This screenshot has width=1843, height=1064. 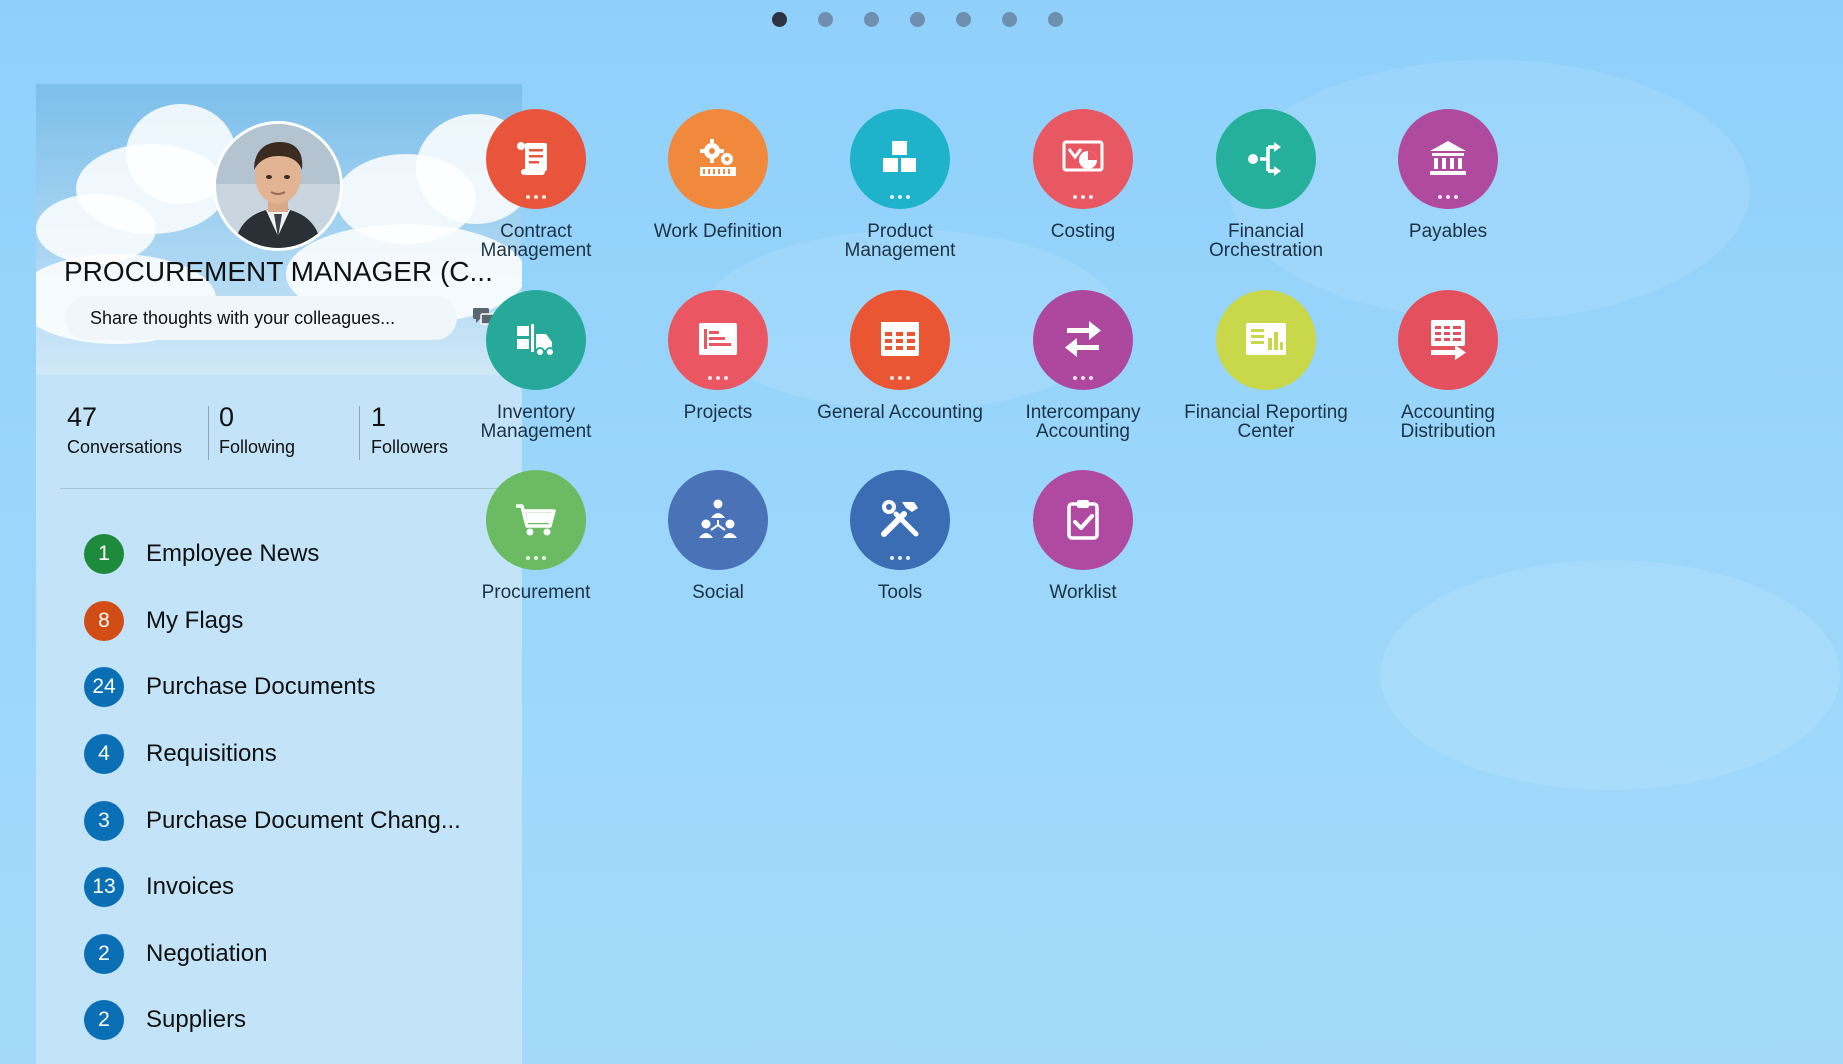 I want to click on notification-item: 8 My Flags, so click(x=272, y=621).